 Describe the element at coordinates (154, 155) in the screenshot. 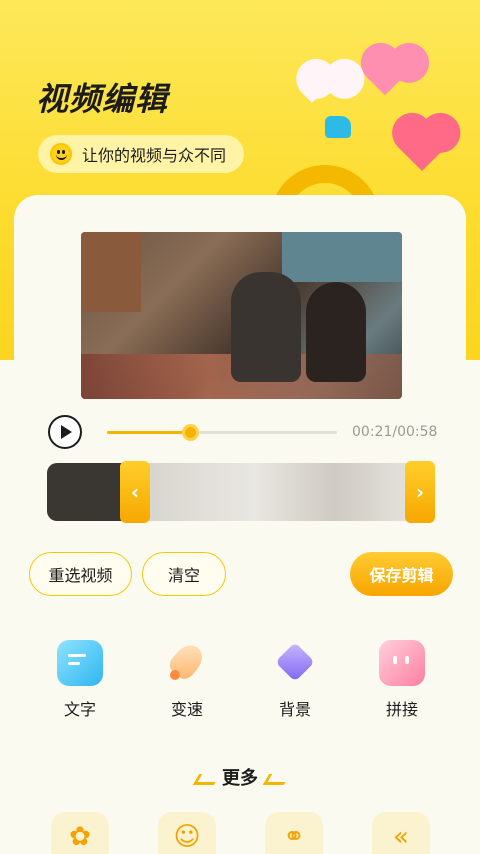

I see `tagline-text: 让你的视频与众不同` at that location.